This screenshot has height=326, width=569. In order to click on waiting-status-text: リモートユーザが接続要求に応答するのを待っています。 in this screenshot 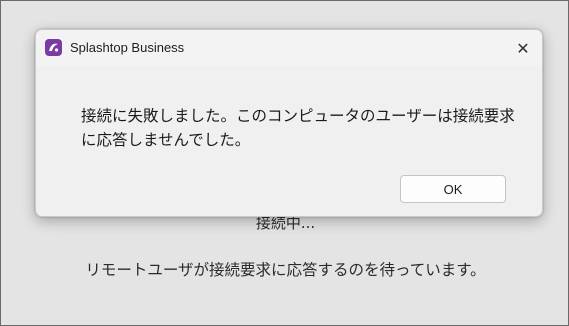, I will do `click(285, 270)`.